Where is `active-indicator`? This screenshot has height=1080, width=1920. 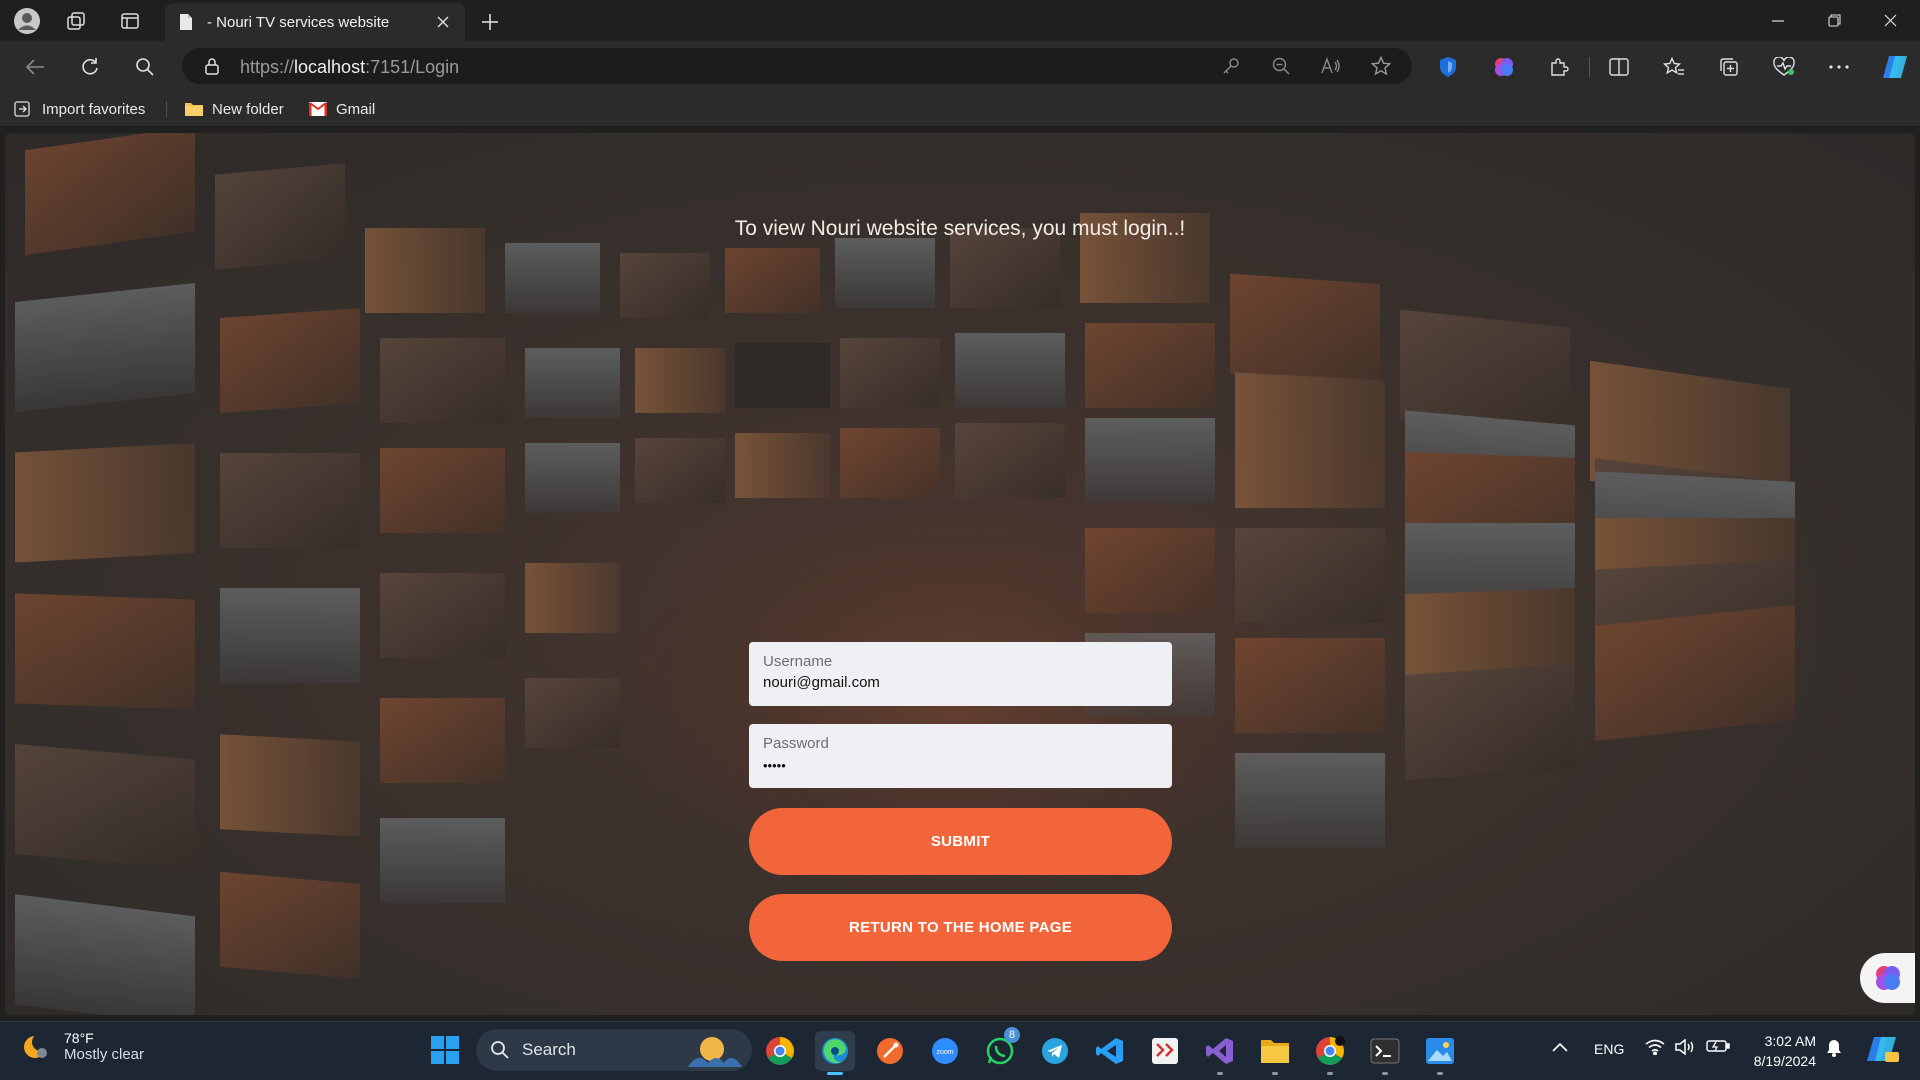
active-indicator is located at coordinates (835, 1073).